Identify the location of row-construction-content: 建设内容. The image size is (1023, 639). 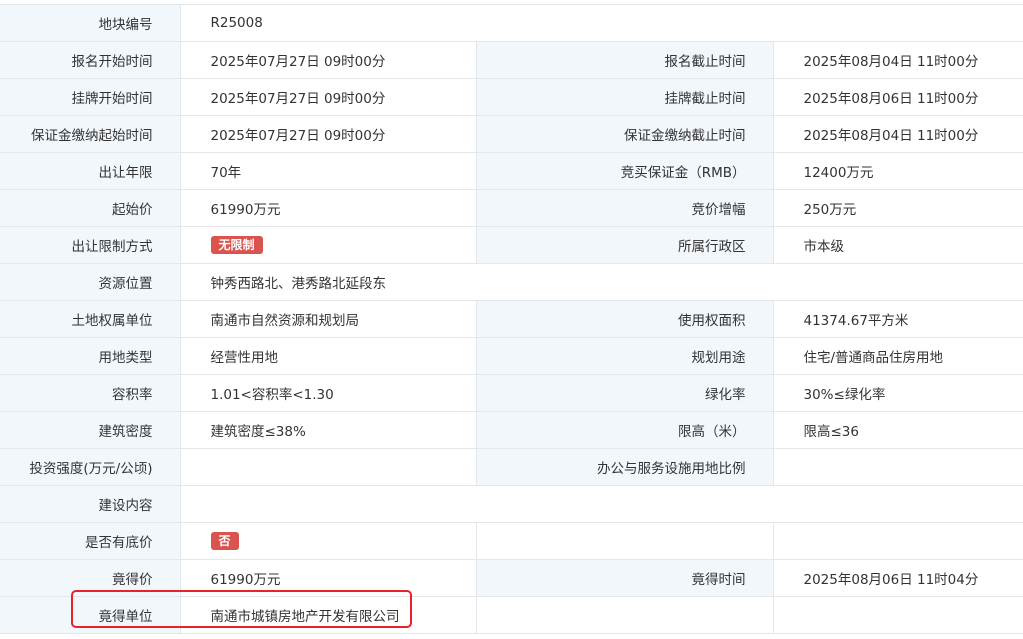
(511, 504).